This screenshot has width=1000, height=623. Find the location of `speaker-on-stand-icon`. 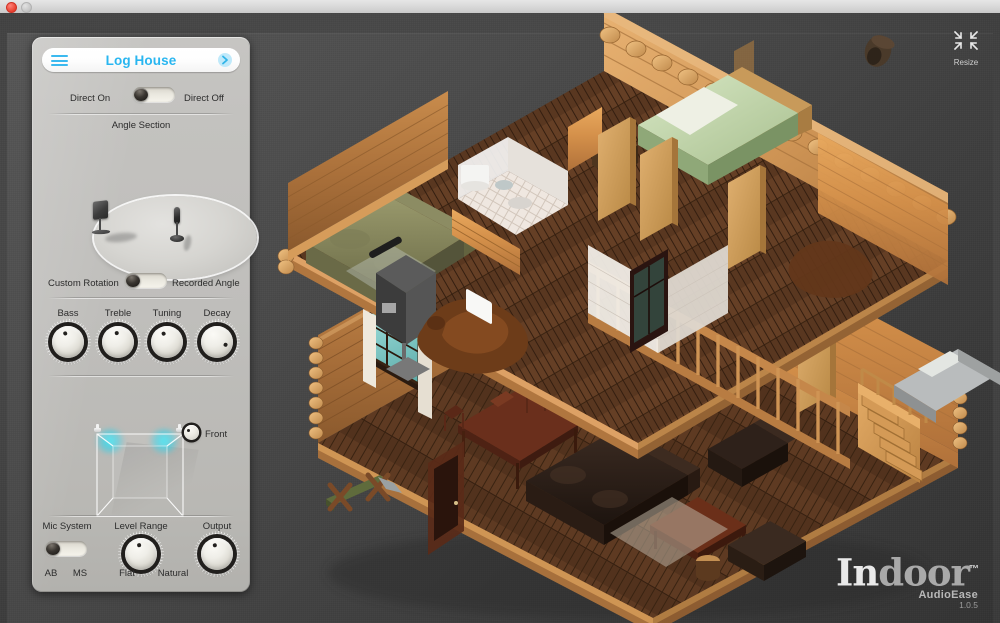

speaker-on-stand-icon is located at coordinates (101, 218).